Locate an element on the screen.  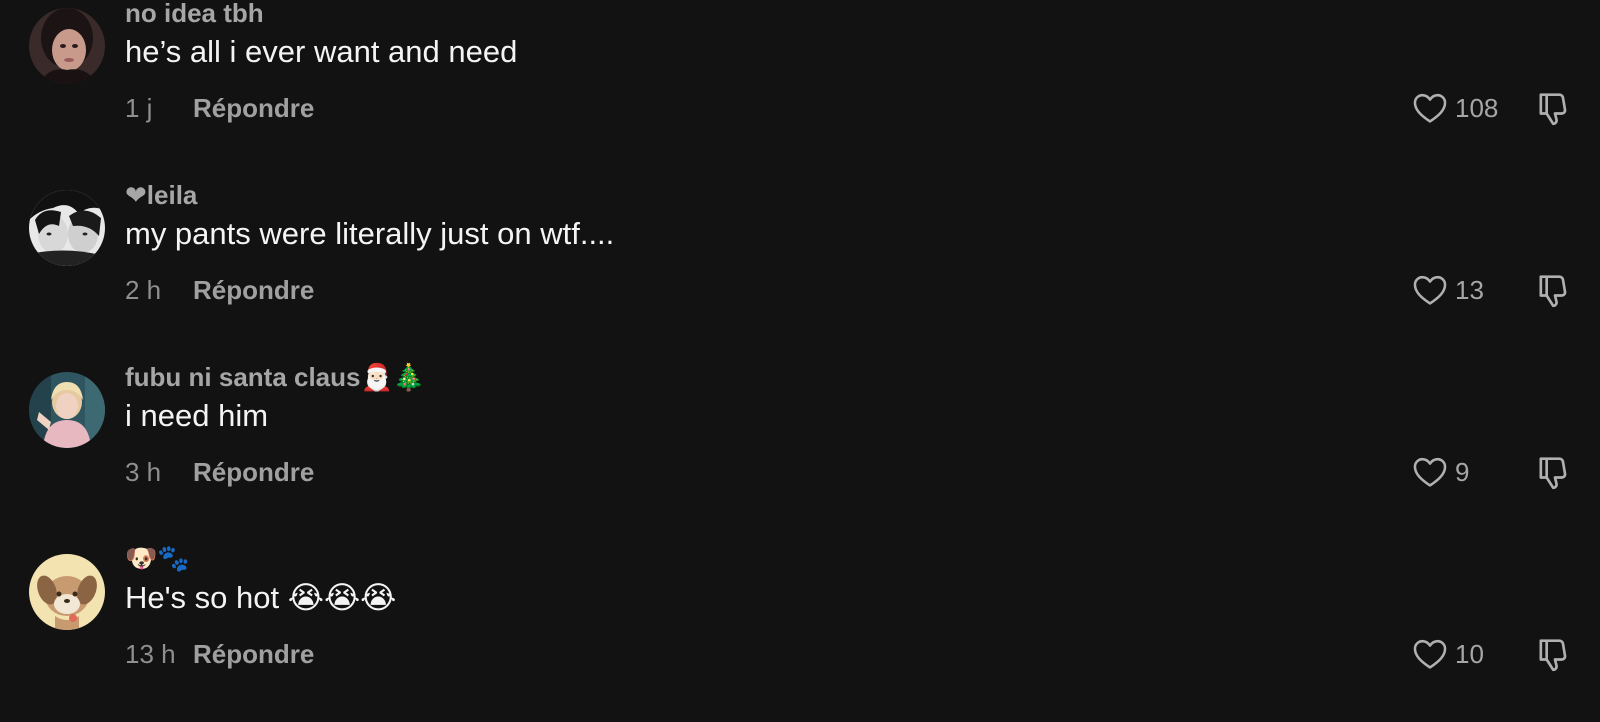
like-count: 13 is located at coordinates (1469, 289).